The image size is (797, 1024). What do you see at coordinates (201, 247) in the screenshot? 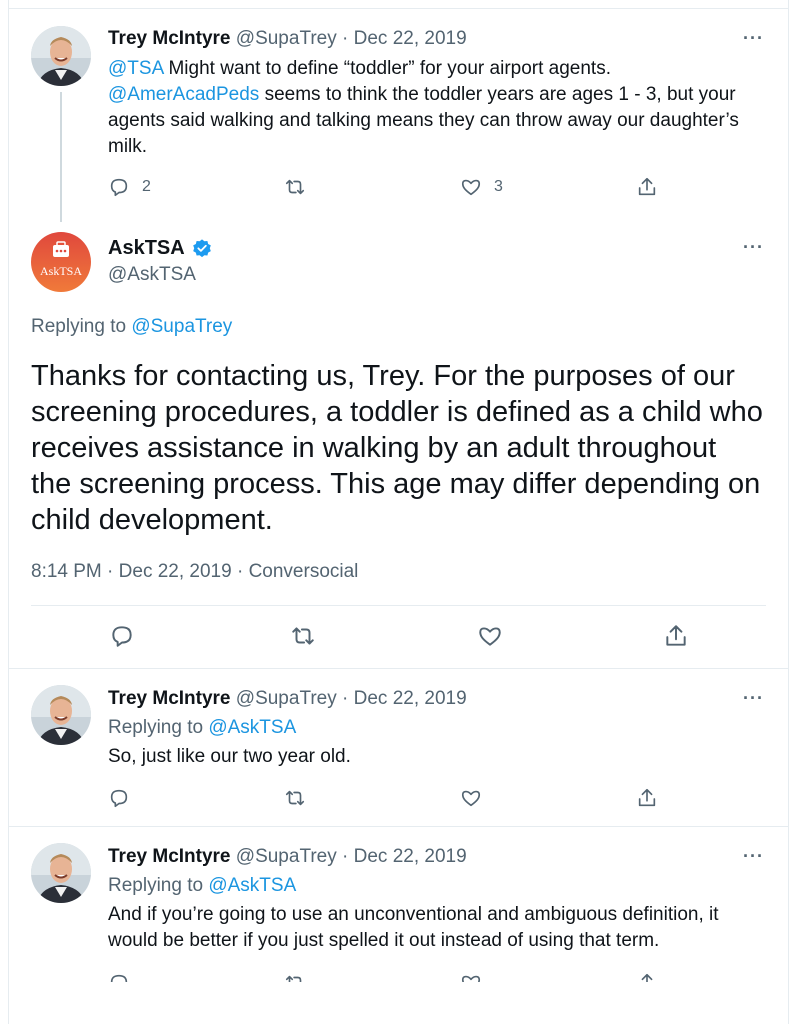
I see `verified-icon` at bounding box center [201, 247].